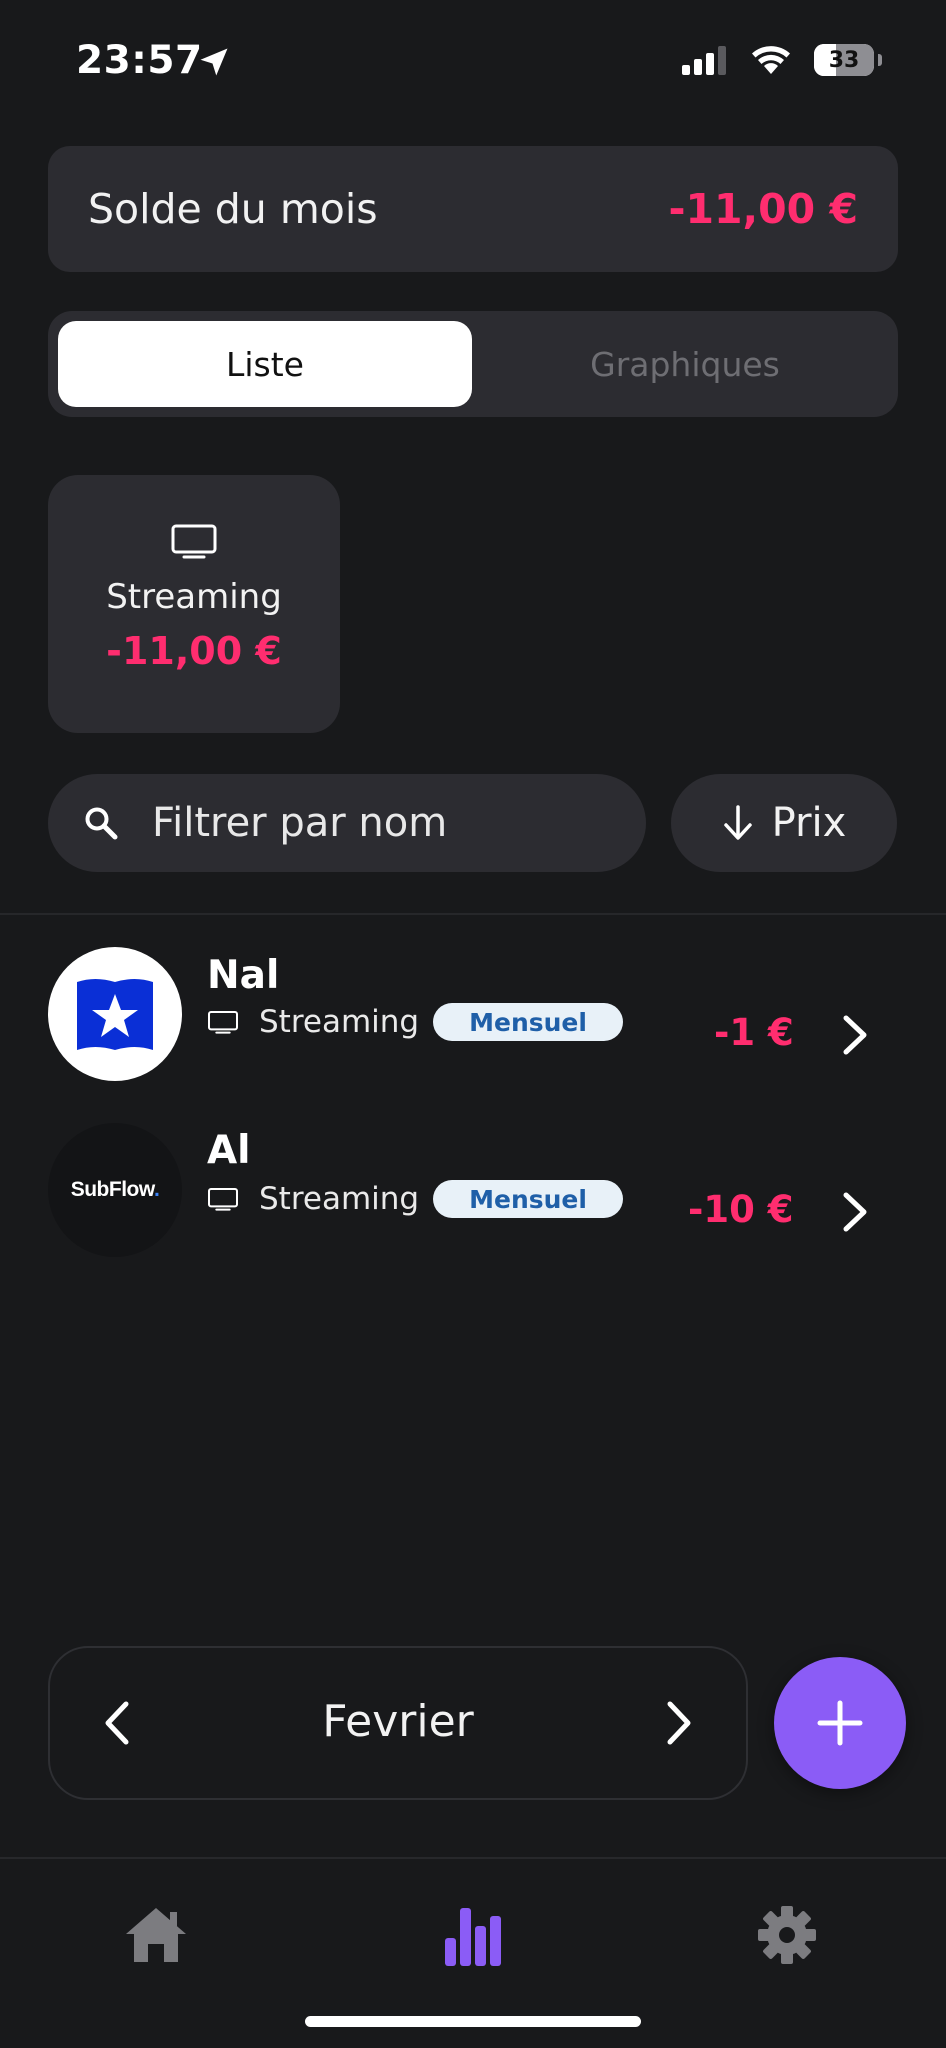 Image resolution: width=946 pixels, height=2048 pixels. I want to click on battery-indicator: 33, so click(844, 60).